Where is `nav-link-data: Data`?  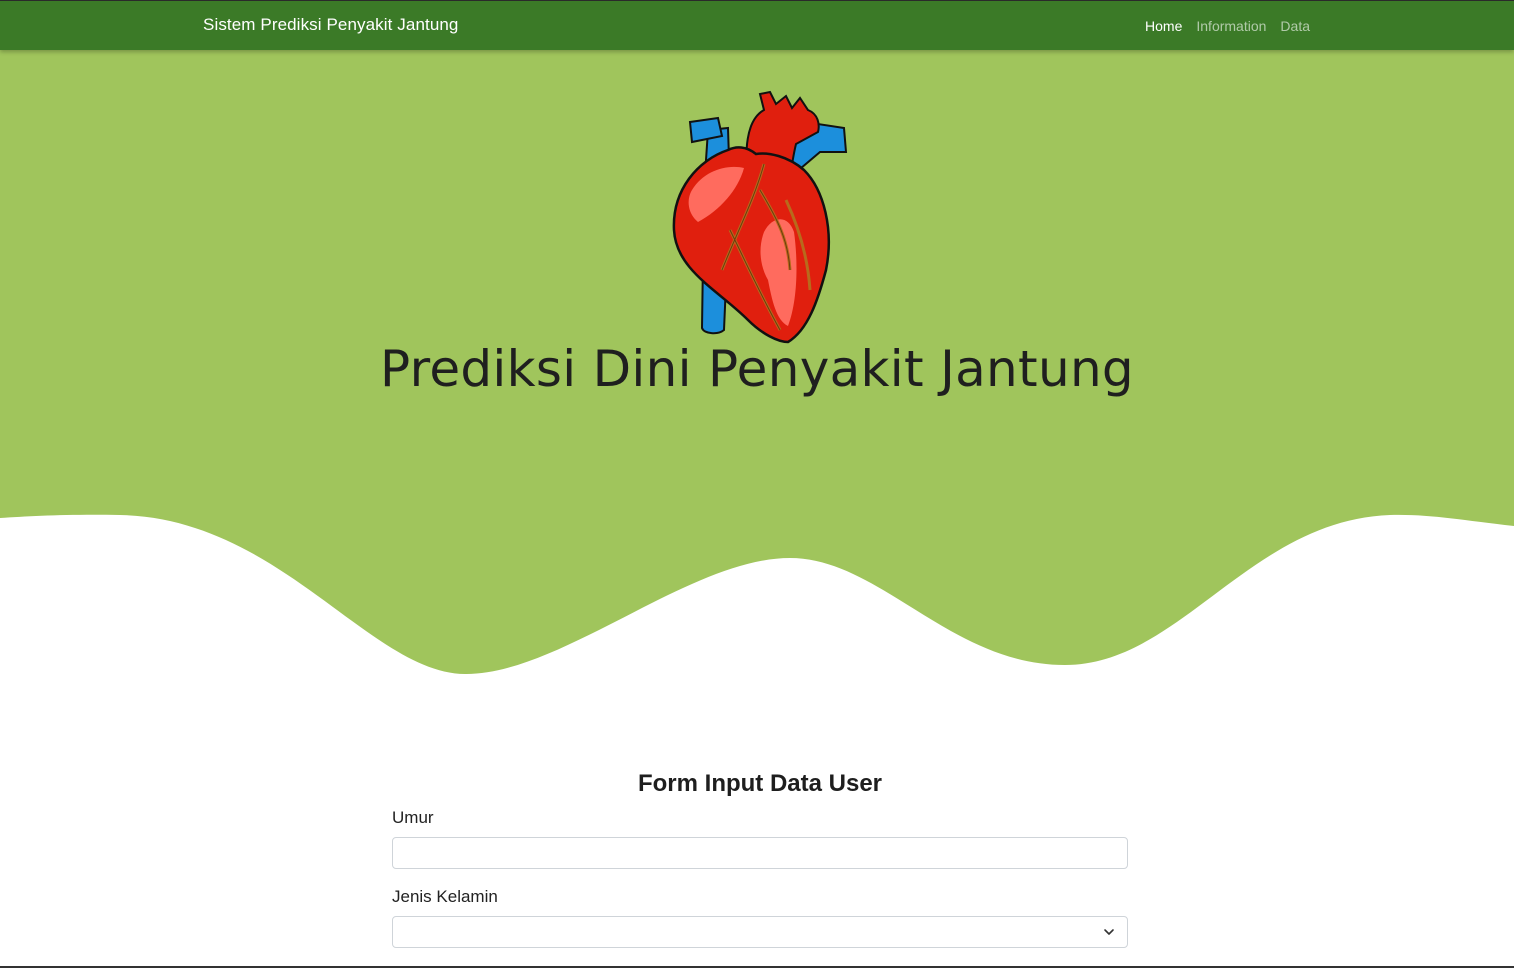
nav-link-data: Data is located at coordinates (1295, 26).